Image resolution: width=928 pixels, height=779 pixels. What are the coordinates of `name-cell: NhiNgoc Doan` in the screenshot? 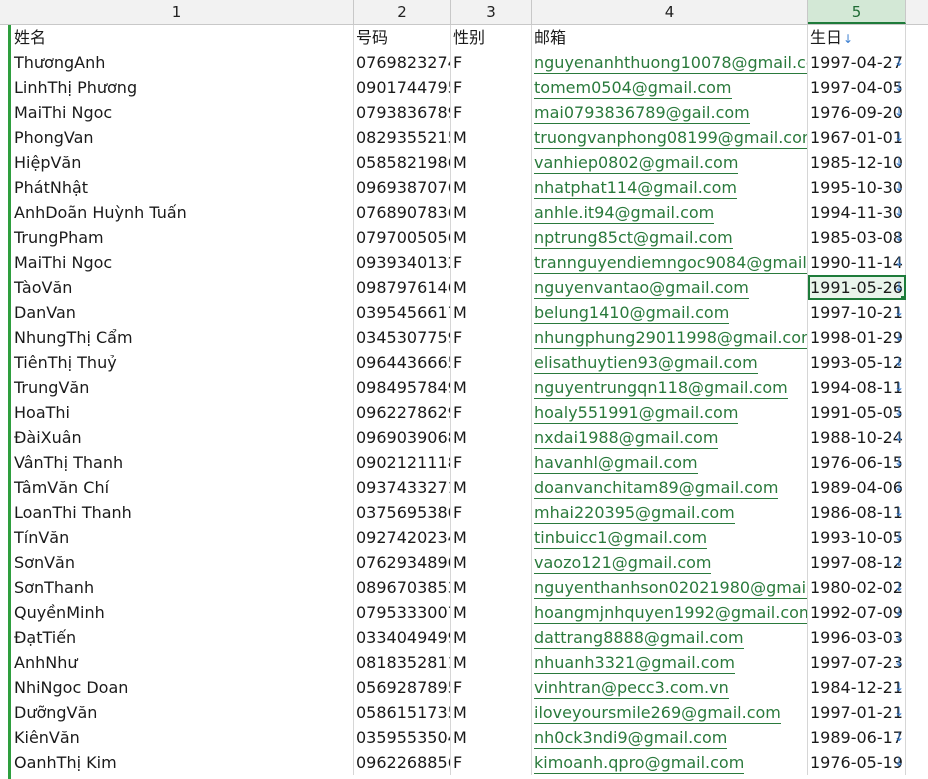 It's located at (183, 687).